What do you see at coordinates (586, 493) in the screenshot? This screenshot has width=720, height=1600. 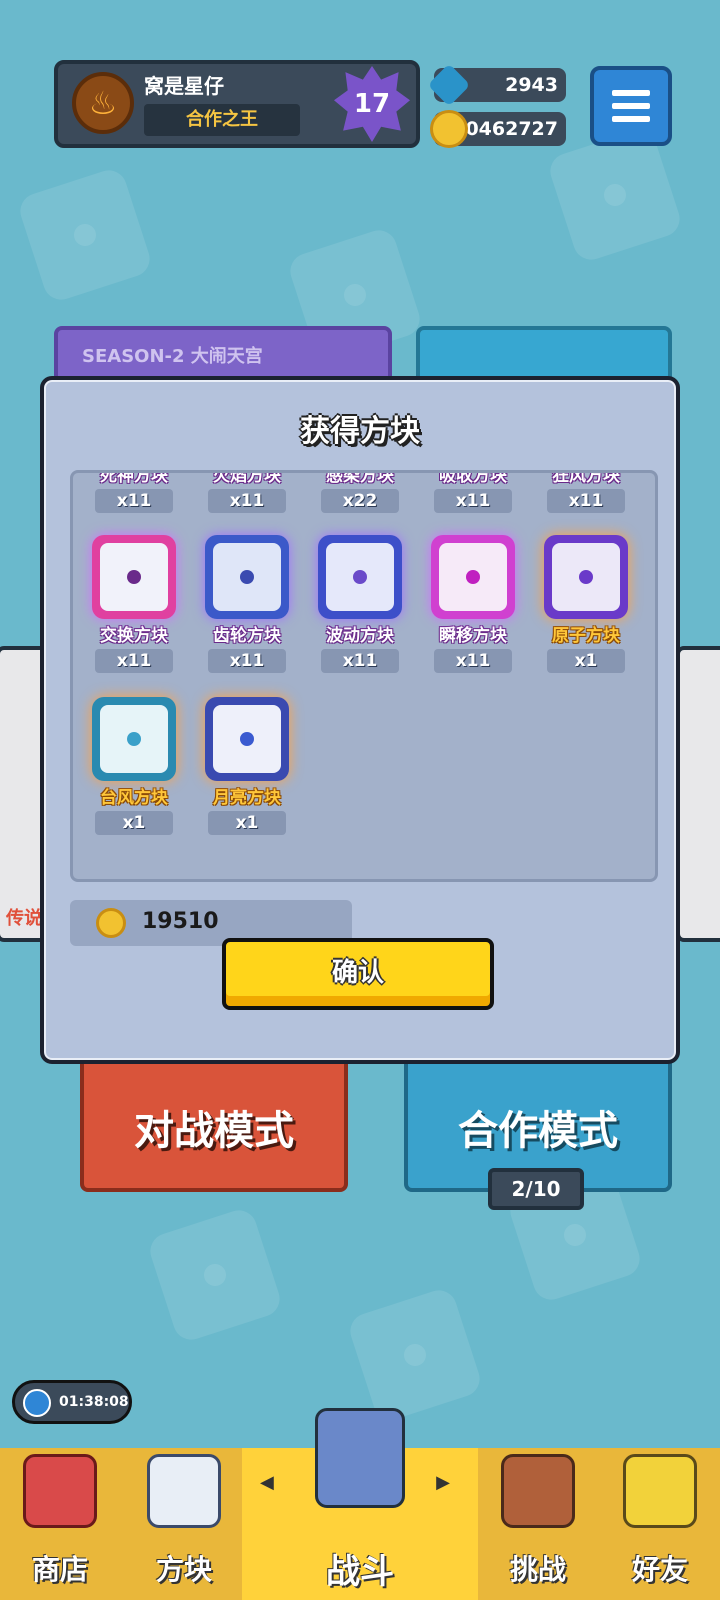 I see `reward-item: 狂风方块 x11` at bounding box center [586, 493].